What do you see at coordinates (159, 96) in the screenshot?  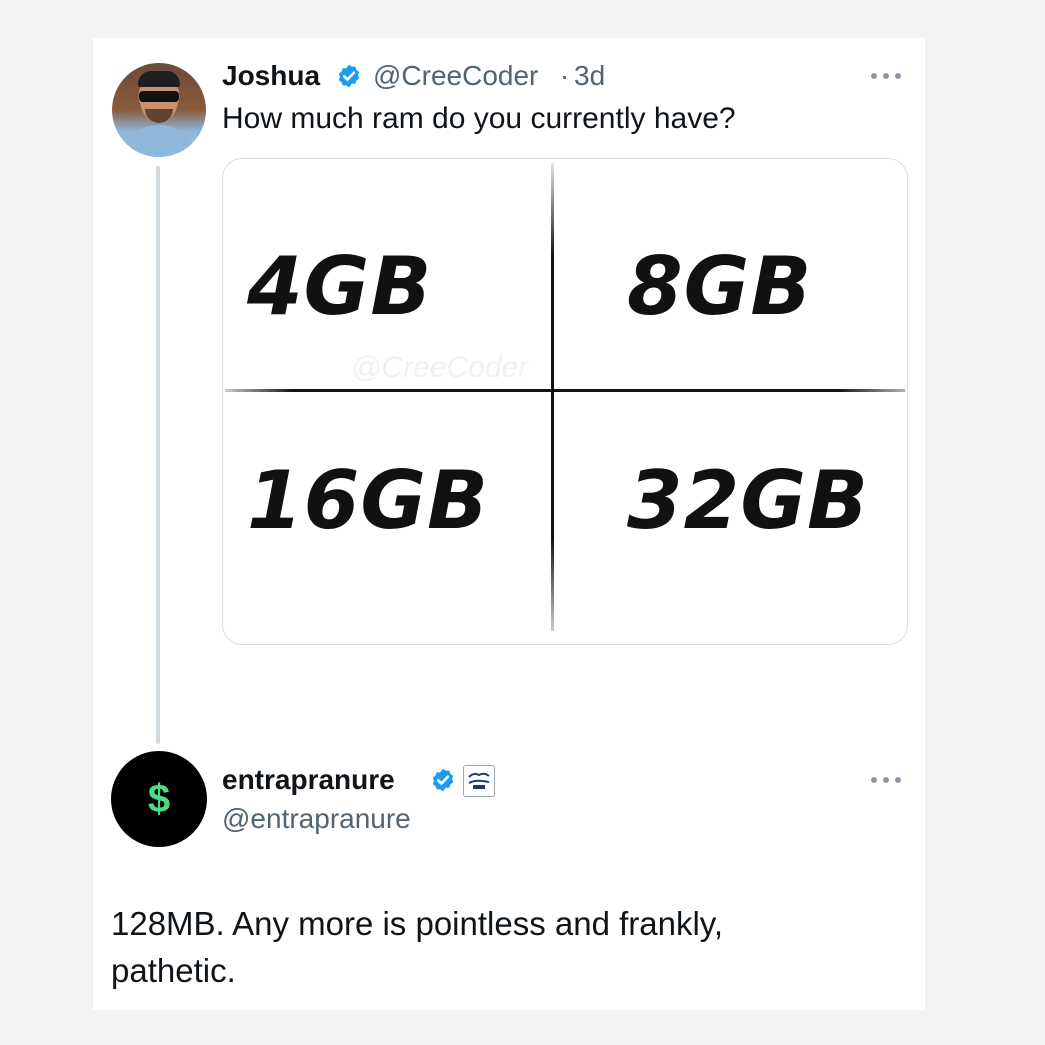 I see `sunglasses-icon` at bounding box center [159, 96].